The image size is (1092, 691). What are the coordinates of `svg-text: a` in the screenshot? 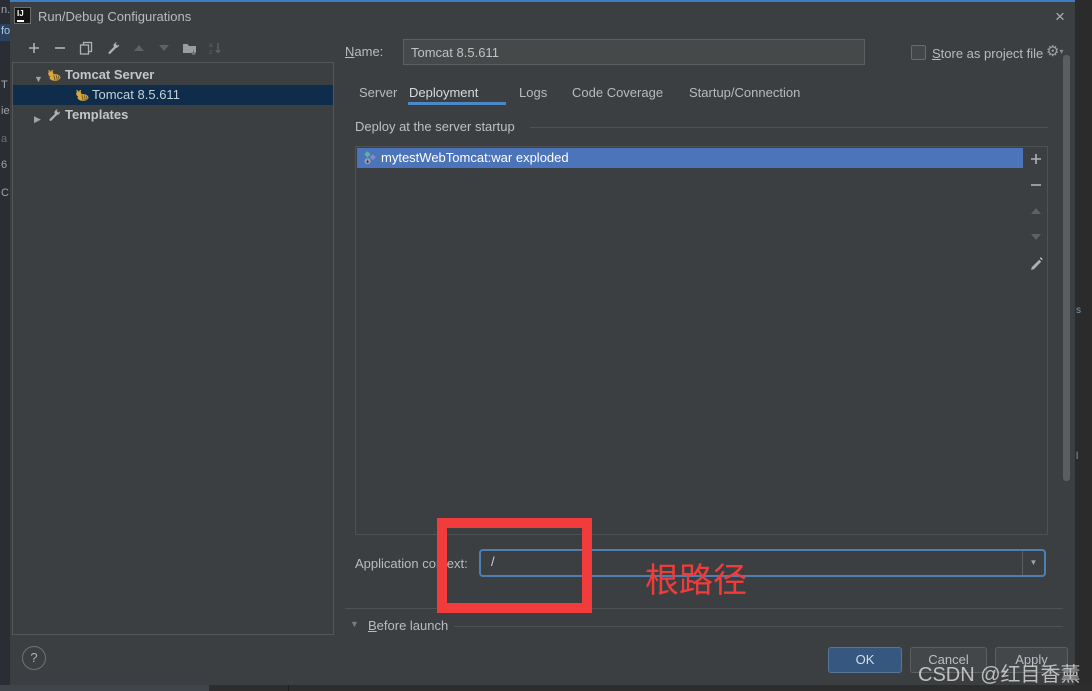 It's located at (211, 45).